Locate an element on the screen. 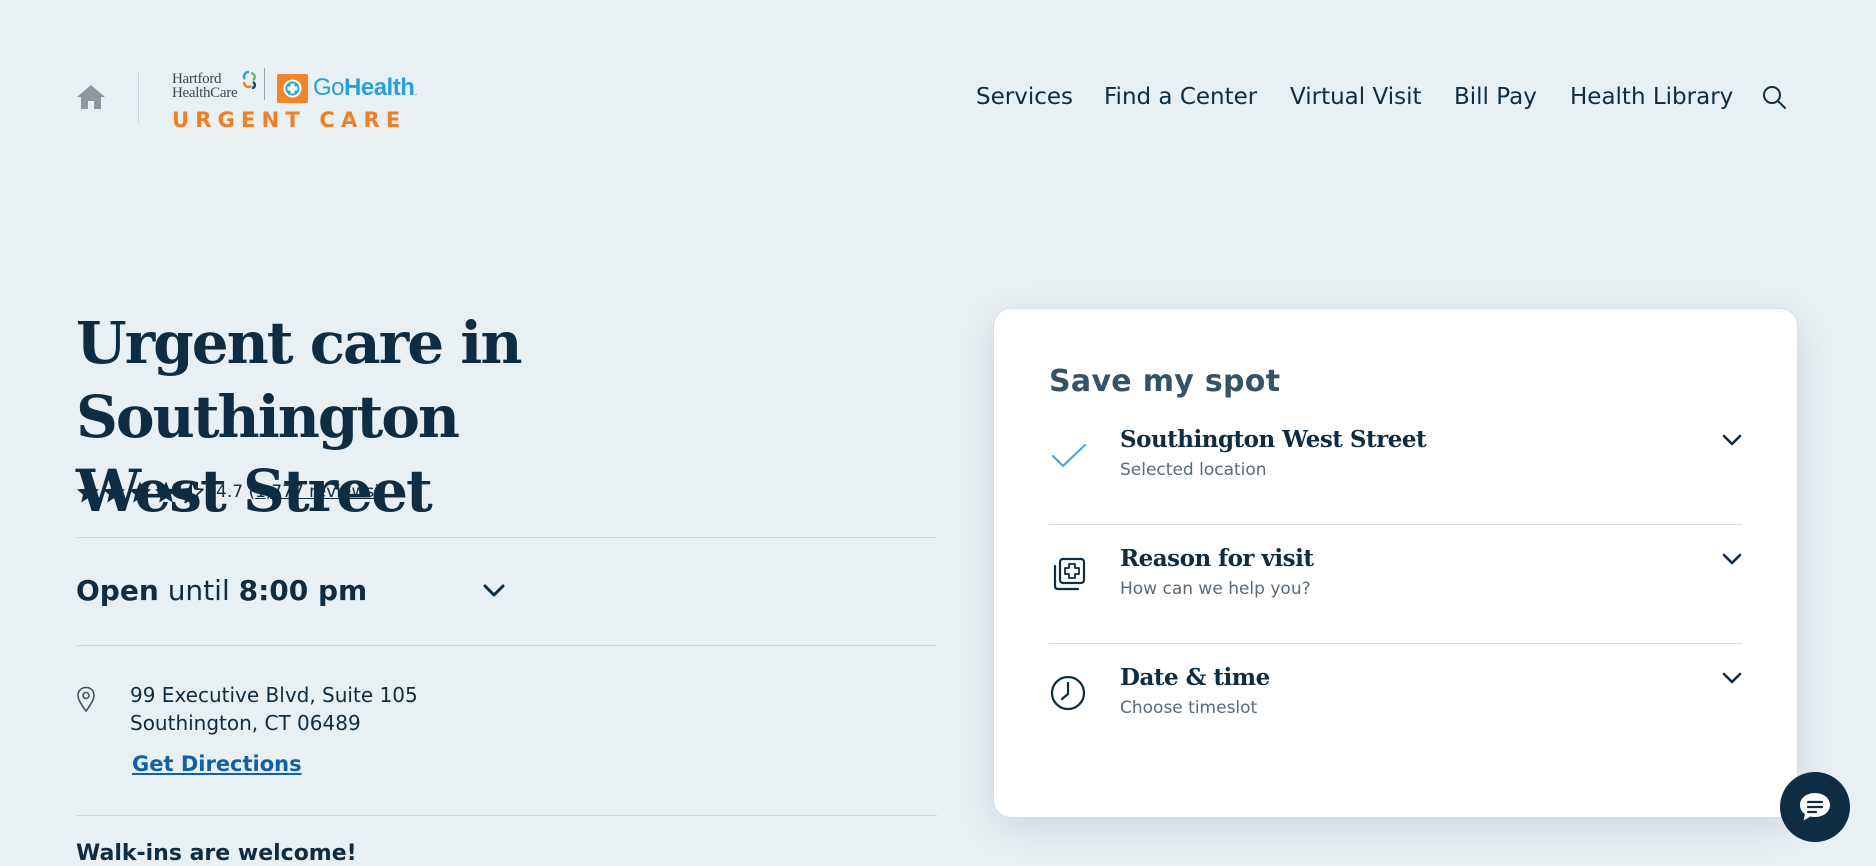 The width and height of the screenshot is (1876, 866). address-line2: Southington, CT 06489 is located at coordinates (245, 723).